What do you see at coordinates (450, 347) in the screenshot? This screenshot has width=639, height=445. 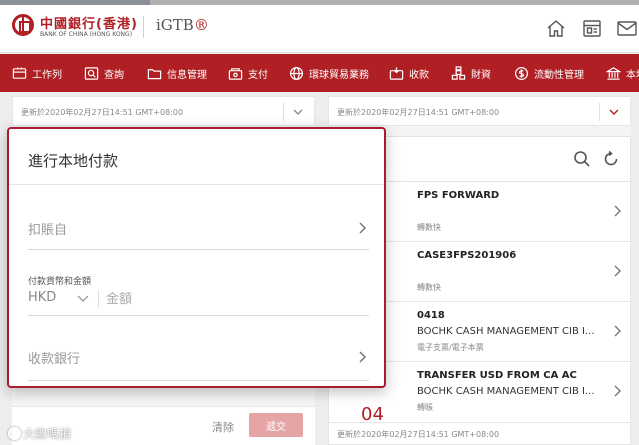 I see `item-type: 電子支票/電子本票` at bounding box center [450, 347].